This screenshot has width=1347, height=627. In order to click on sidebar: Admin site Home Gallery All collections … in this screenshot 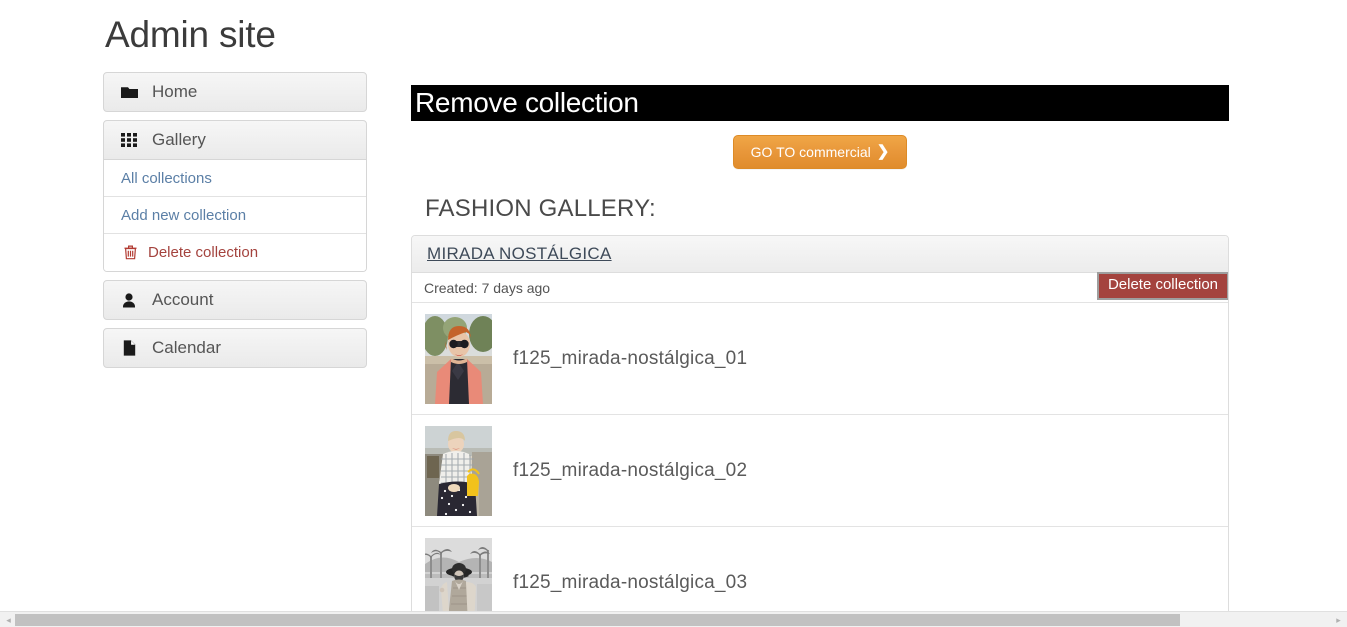, I will do `click(235, 194)`.